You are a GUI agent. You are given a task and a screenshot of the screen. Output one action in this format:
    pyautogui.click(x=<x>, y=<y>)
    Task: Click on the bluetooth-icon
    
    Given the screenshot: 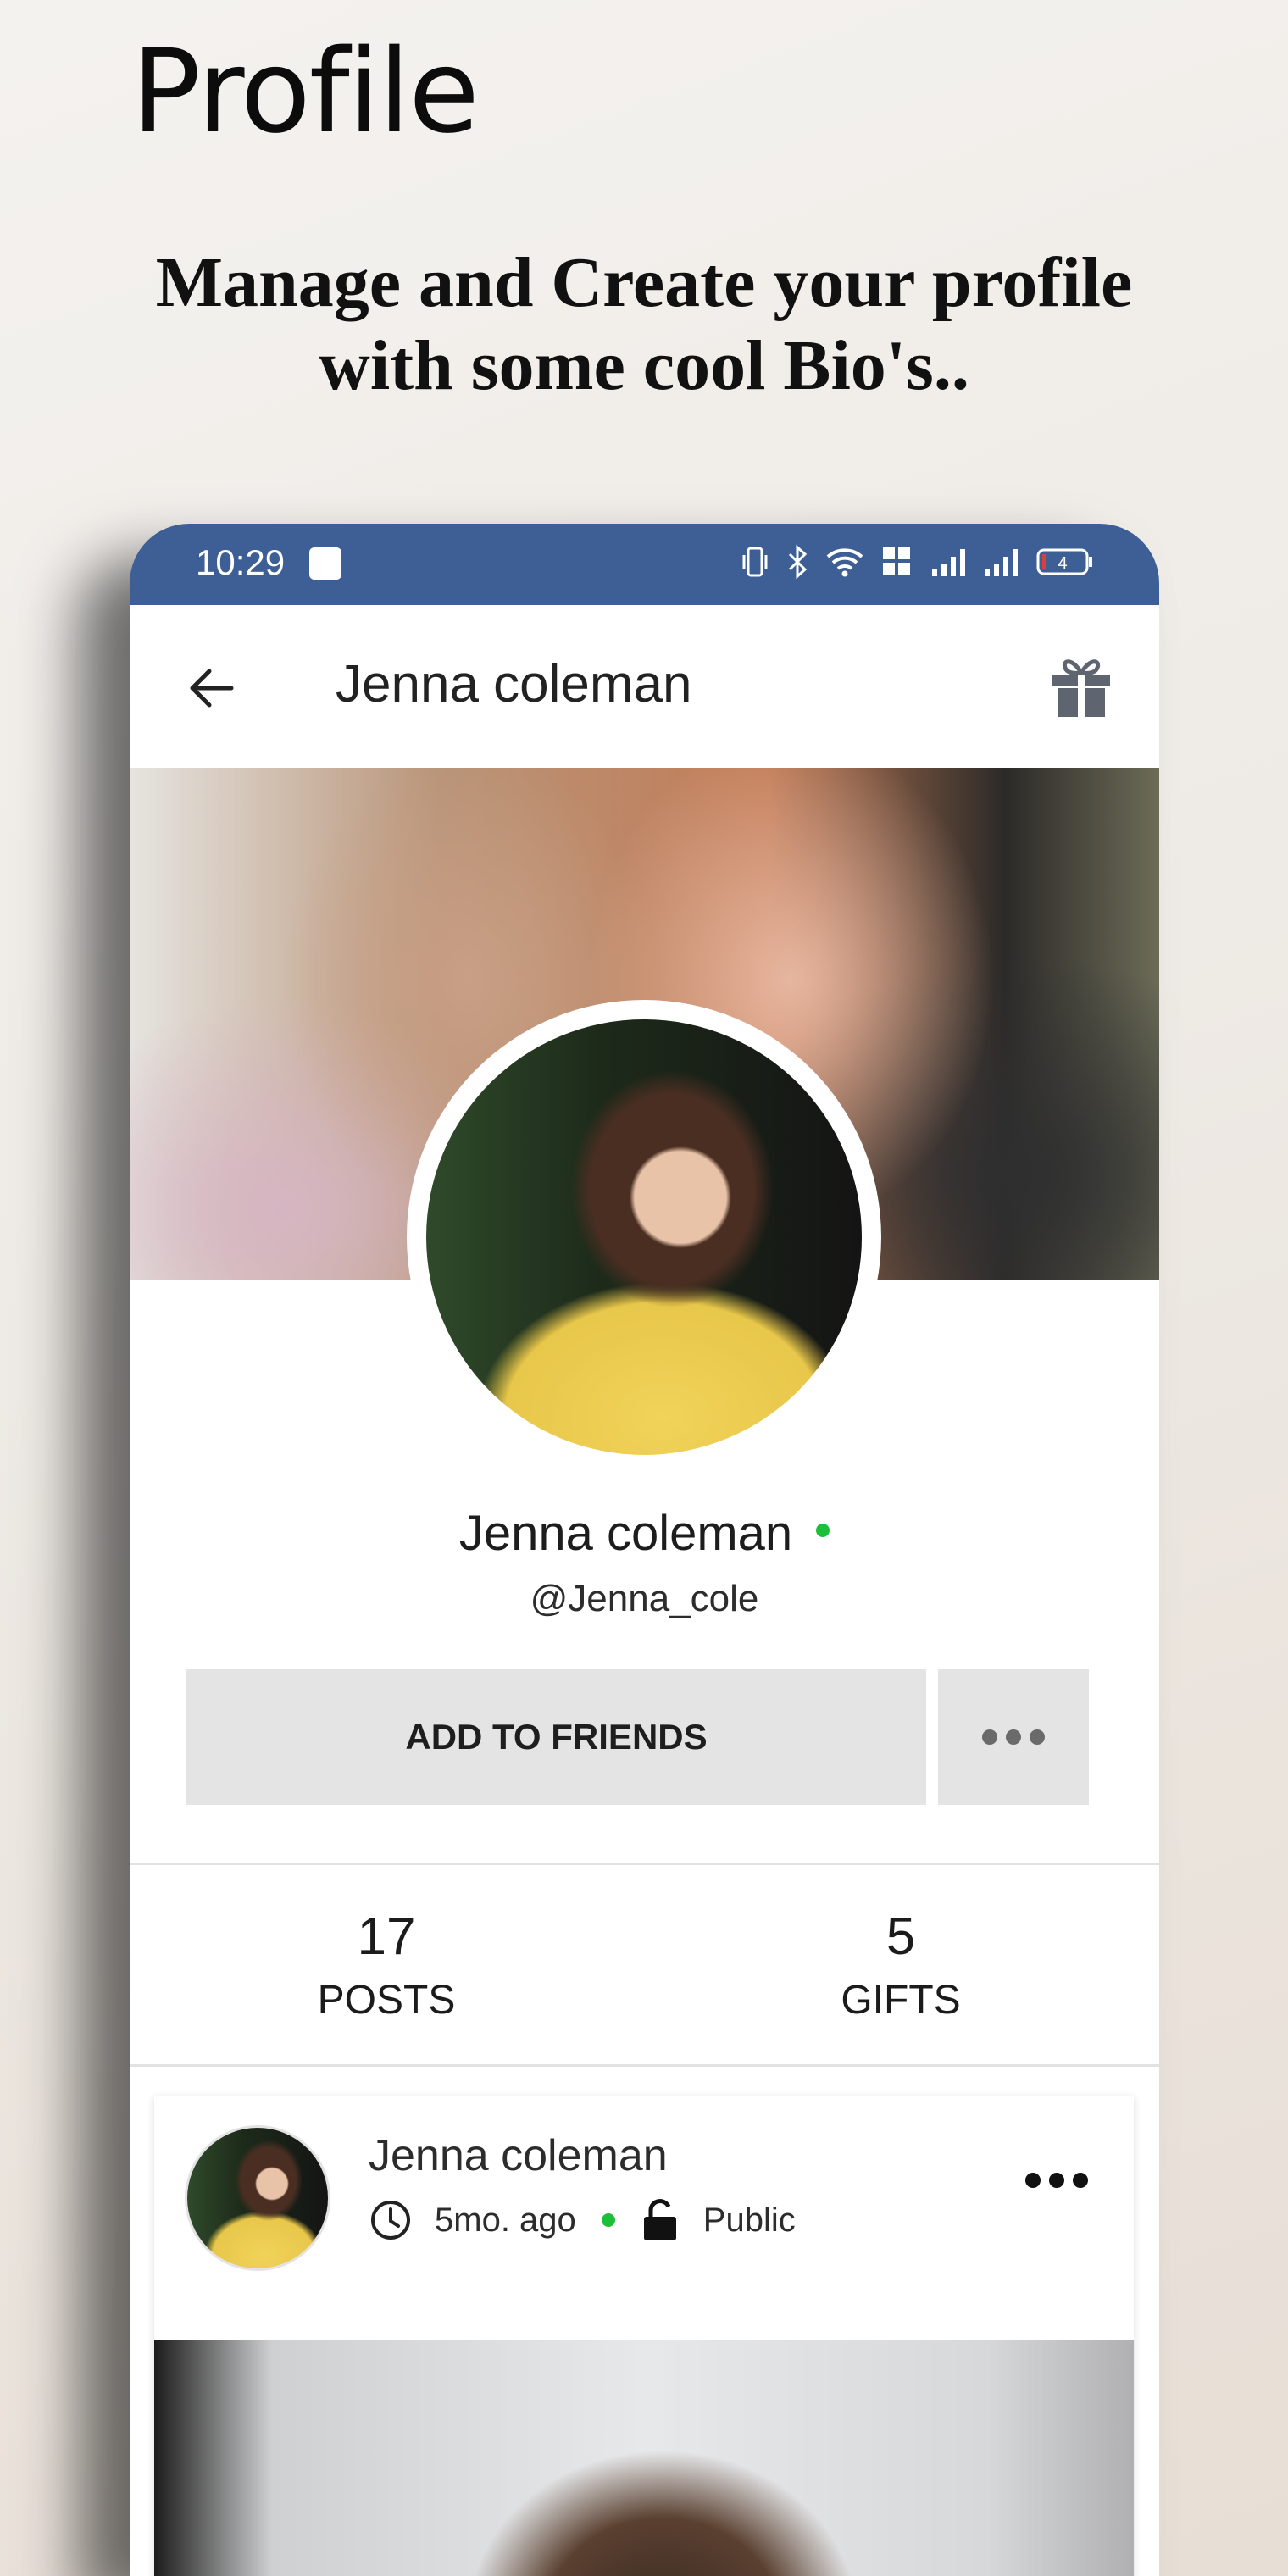 What is the action you would take?
    pyautogui.click(x=798, y=562)
    